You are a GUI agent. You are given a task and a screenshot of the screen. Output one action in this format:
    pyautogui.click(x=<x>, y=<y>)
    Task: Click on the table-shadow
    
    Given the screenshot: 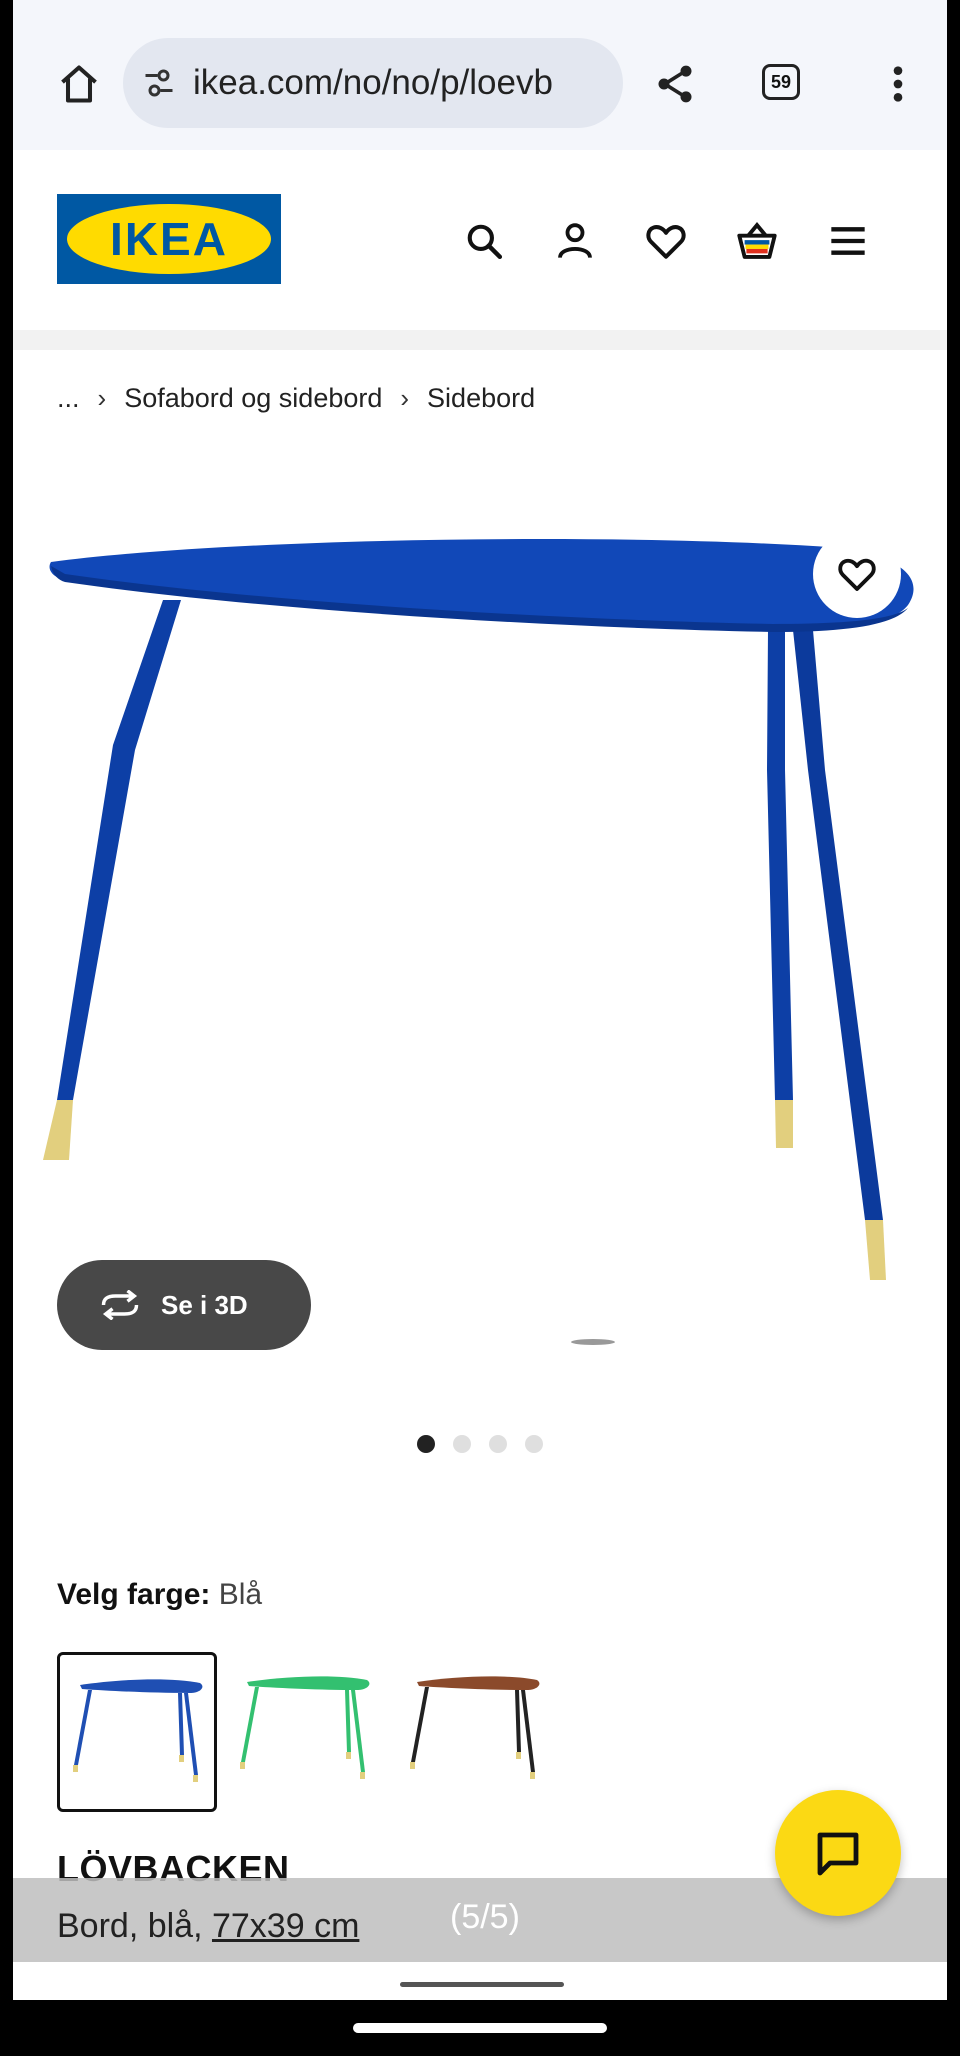 What is the action you would take?
    pyautogui.click(x=593, y=1342)
    